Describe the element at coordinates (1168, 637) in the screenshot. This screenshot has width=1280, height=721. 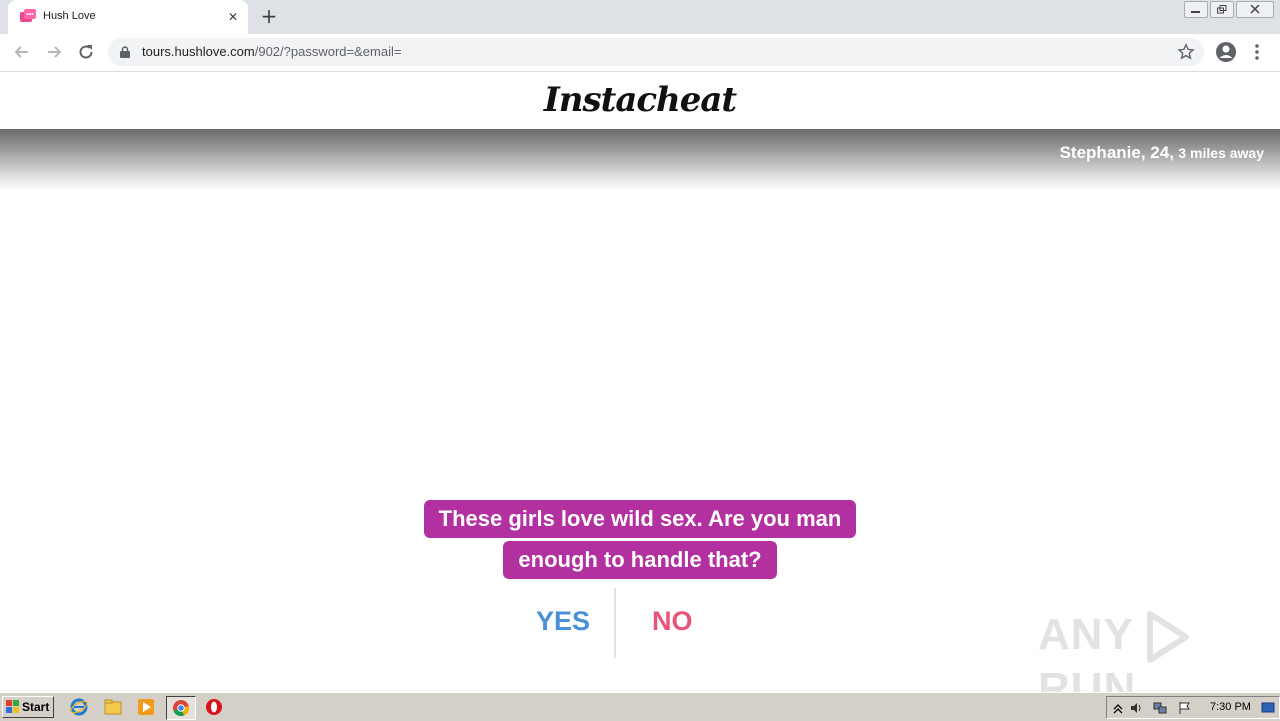
I see `play-icon` at that location.